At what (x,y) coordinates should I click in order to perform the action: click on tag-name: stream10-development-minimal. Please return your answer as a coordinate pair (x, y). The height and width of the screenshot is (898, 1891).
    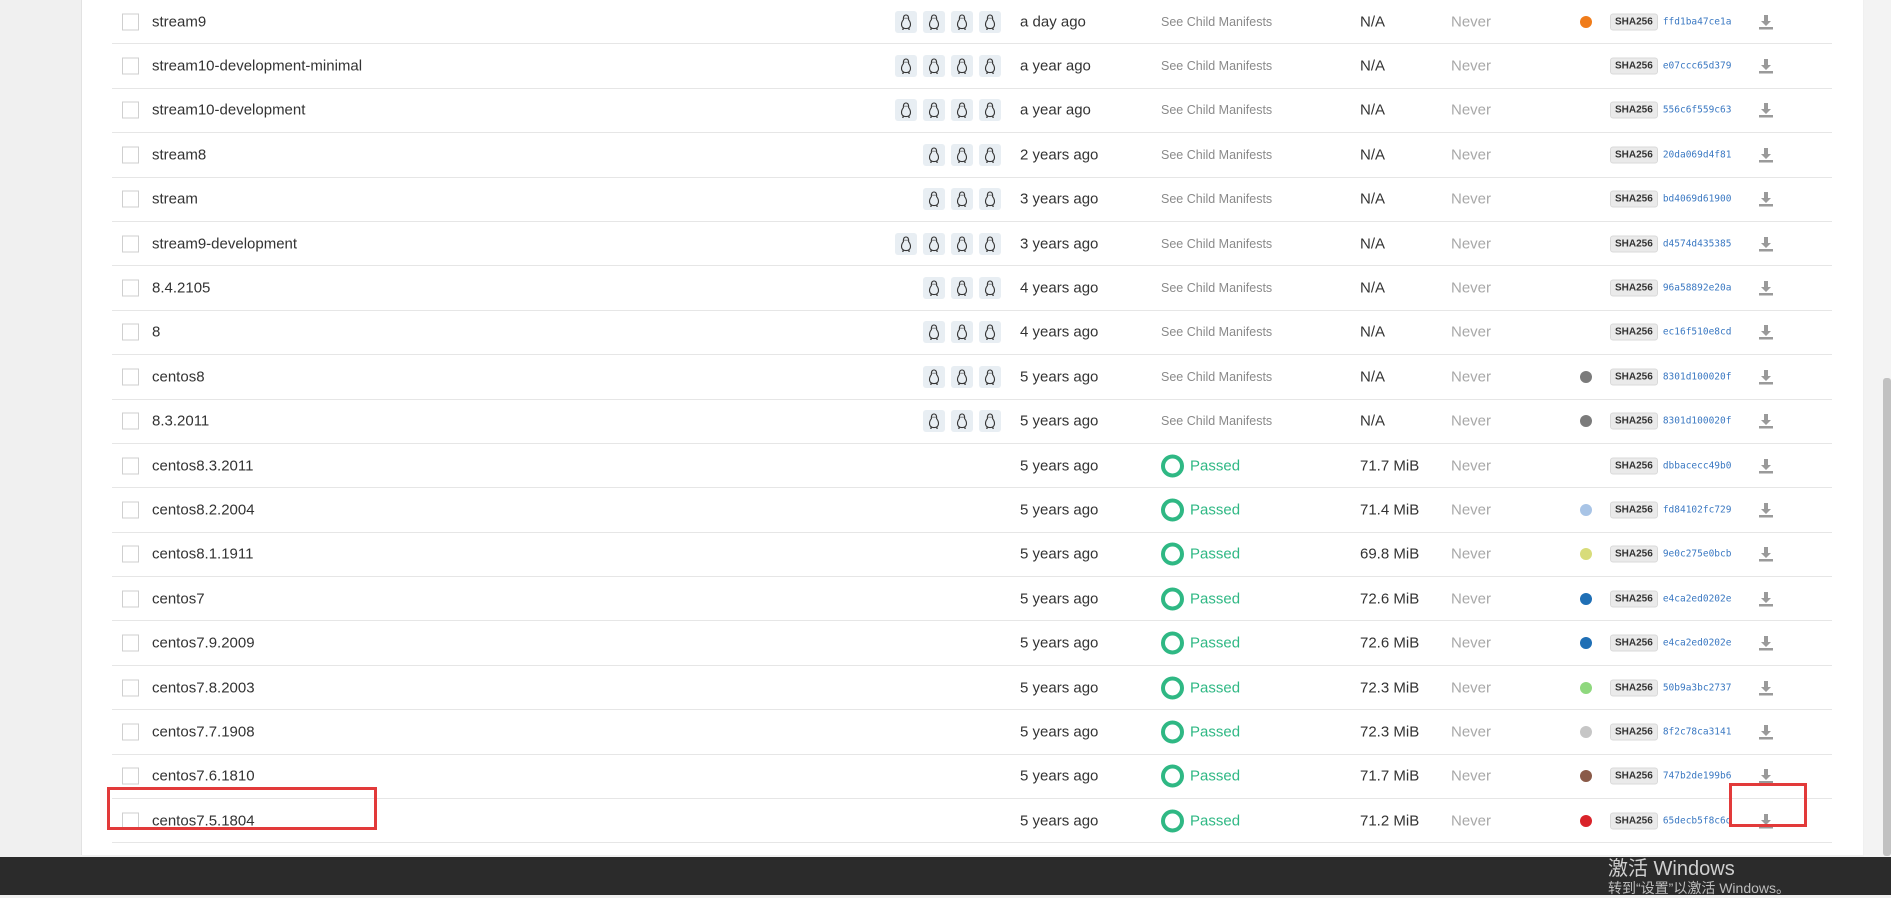
    Looking at the image, I should click on (257, 66).